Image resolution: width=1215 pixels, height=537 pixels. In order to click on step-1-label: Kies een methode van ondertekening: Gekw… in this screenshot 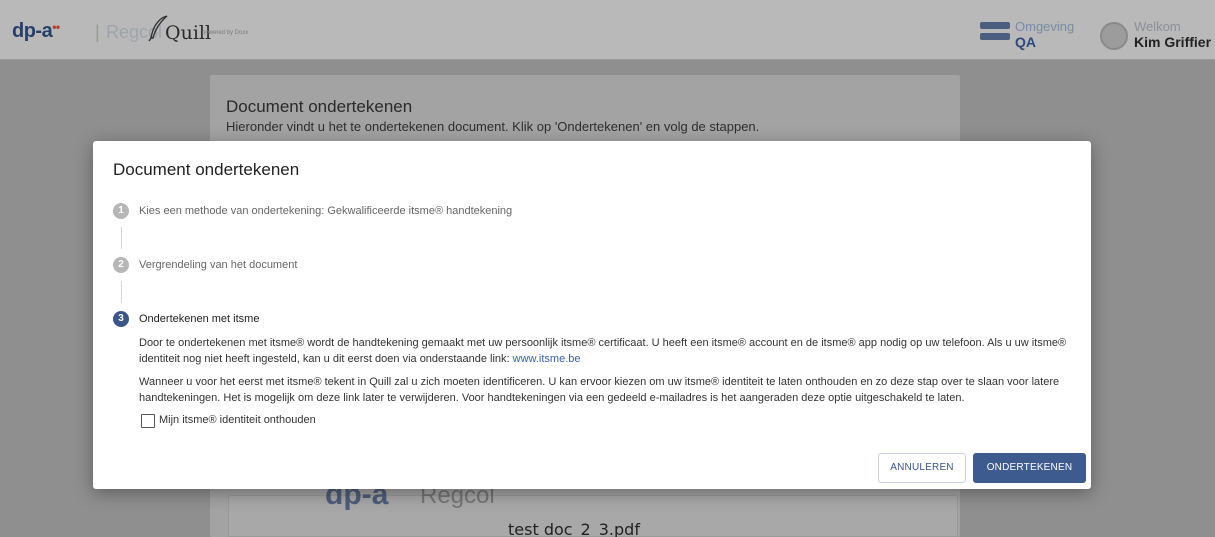, I will do `click(326, 211)`.